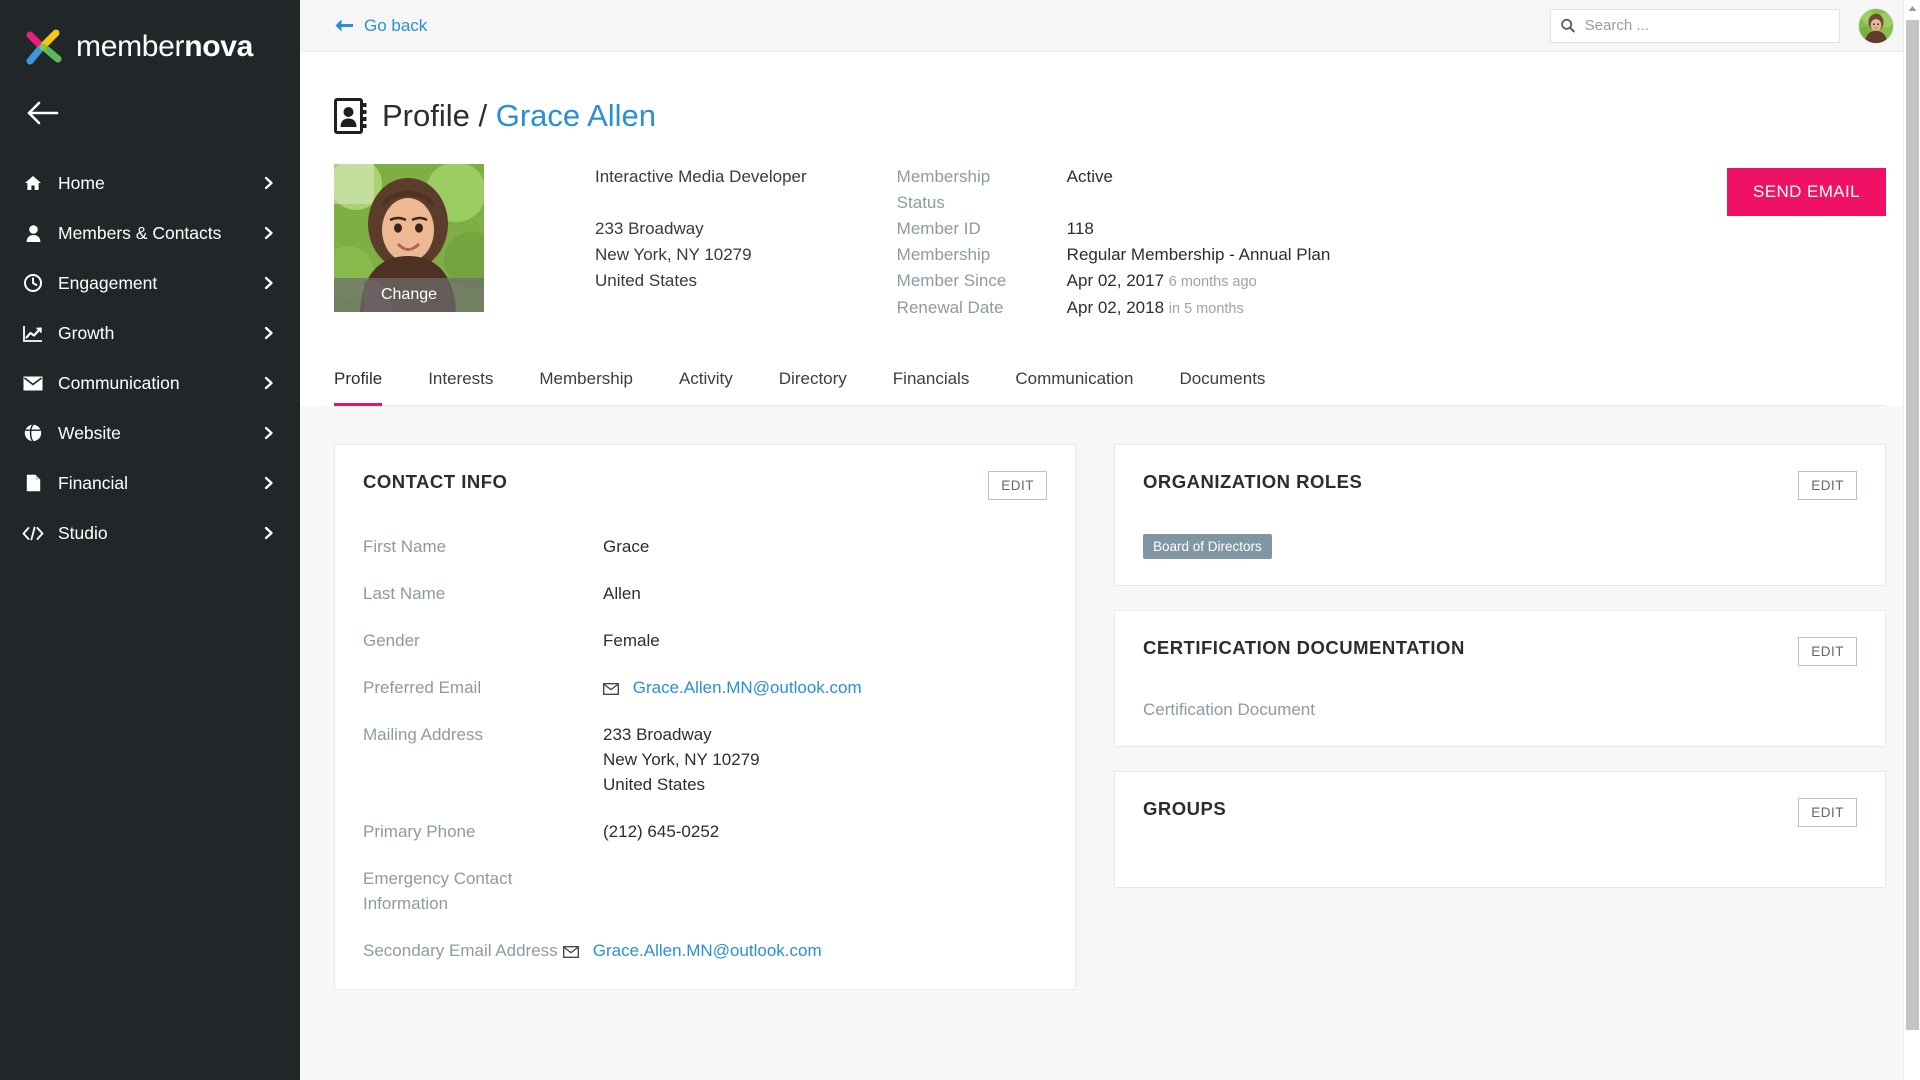 The height and width of the screenshot is (1080, 1920). I want to click on groups-header: GROUPS EDIT, so click(1500, 799).